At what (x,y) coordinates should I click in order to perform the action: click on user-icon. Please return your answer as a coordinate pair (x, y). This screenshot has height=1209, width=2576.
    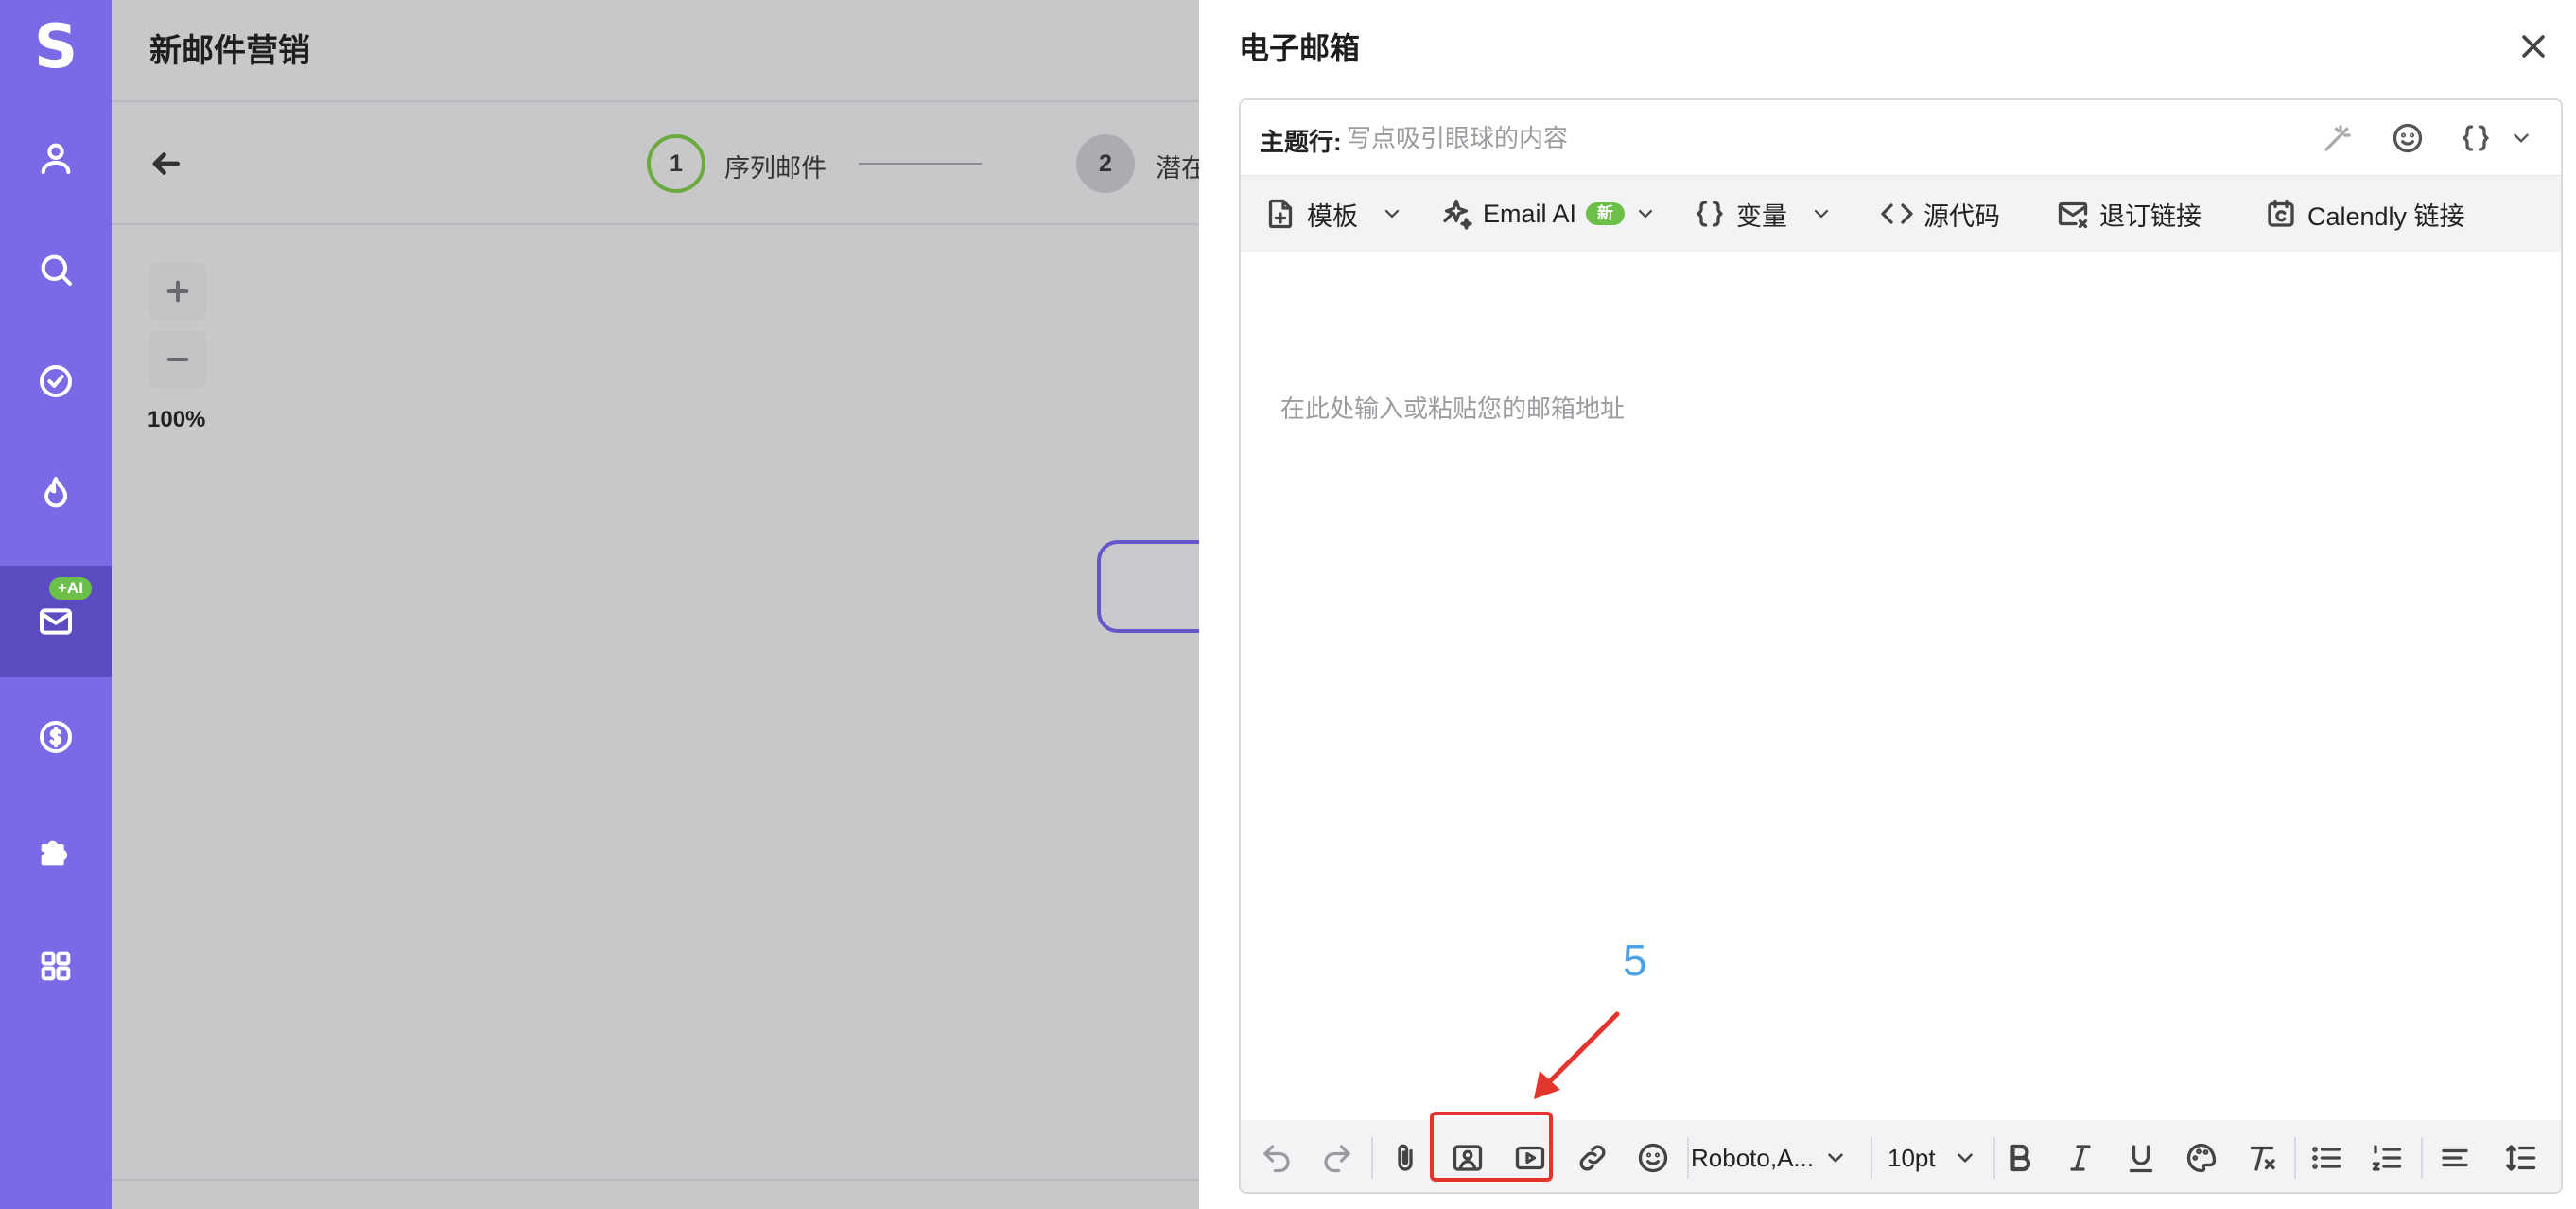
    Looking at the image, I should click on (56, 158).